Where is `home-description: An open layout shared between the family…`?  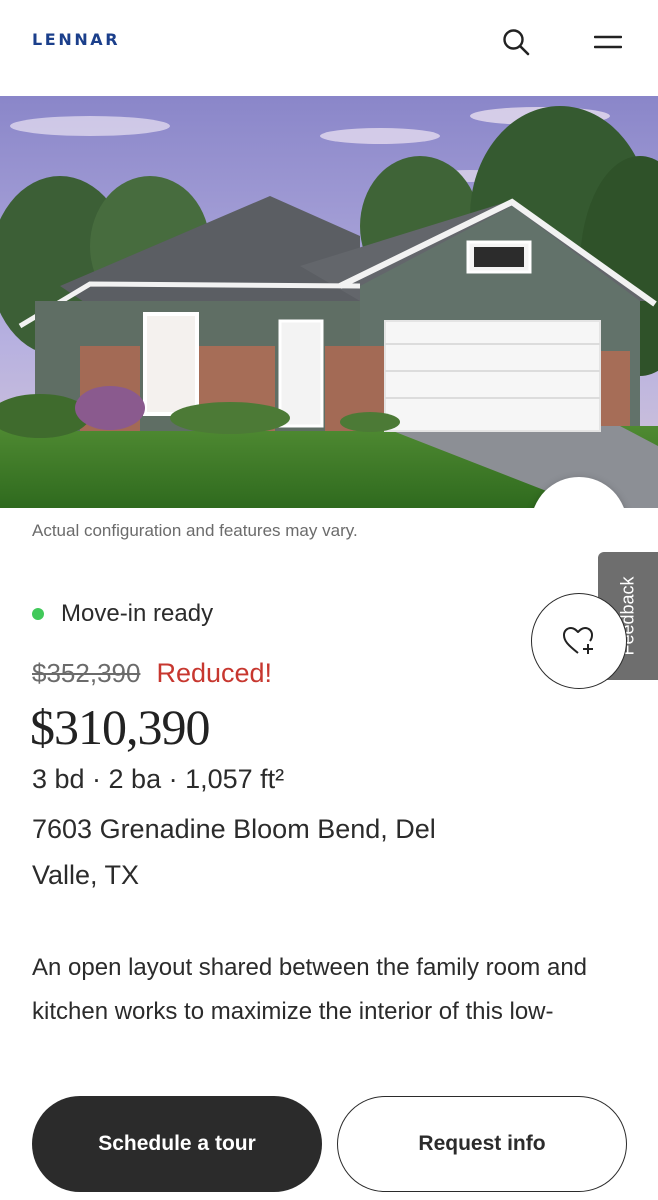 home-description: An open layout shared between the family… is located at coordinates (310, 989).